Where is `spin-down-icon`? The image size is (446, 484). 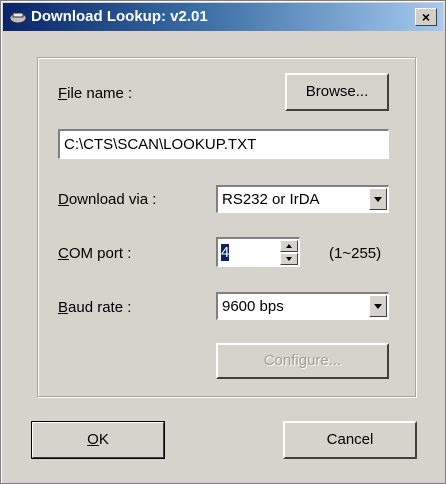 spin-down-icon is located at coordinates (289, 259).